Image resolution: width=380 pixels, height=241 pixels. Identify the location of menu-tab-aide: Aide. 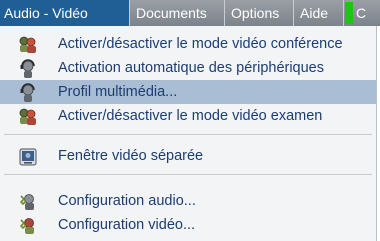
(319, 13).